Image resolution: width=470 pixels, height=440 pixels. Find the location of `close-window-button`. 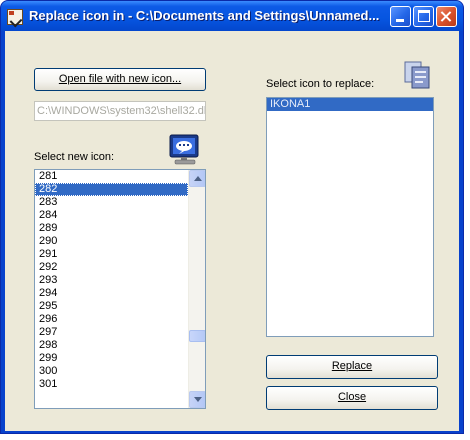

close-window-button is located at coordinates (446, 16).